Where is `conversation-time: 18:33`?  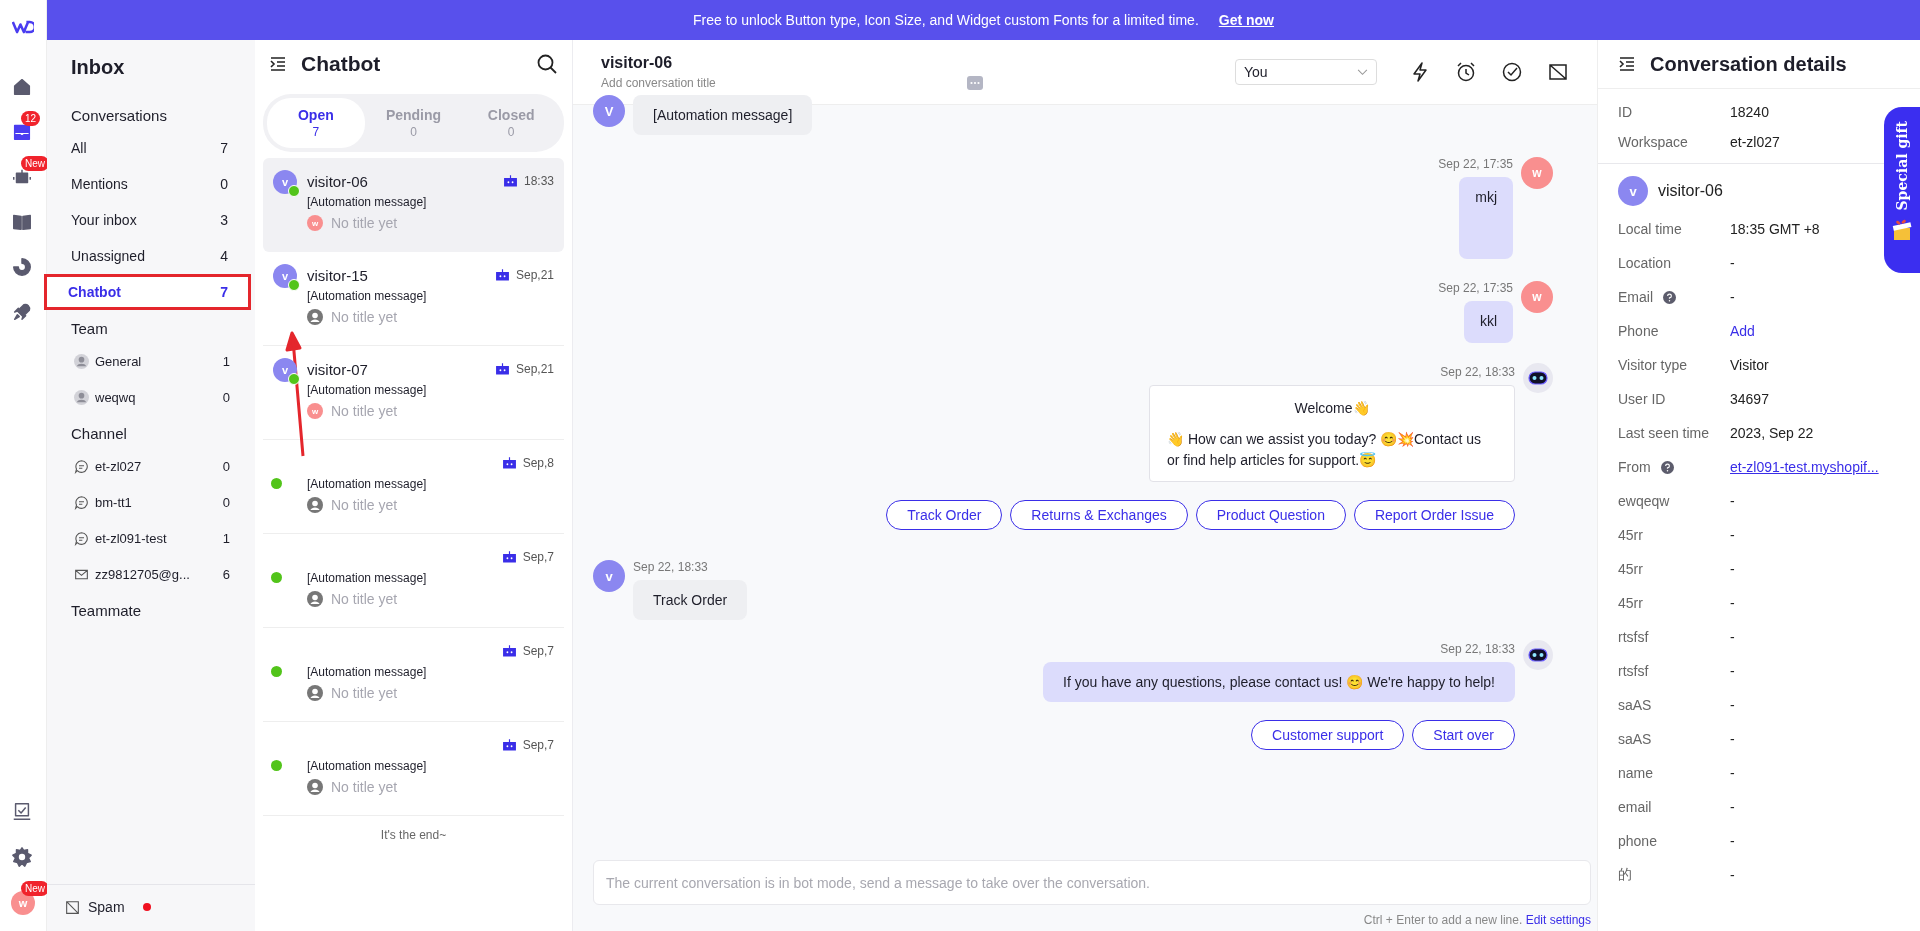 conversation-time: 18:33 is located at coordinates (538, 181).